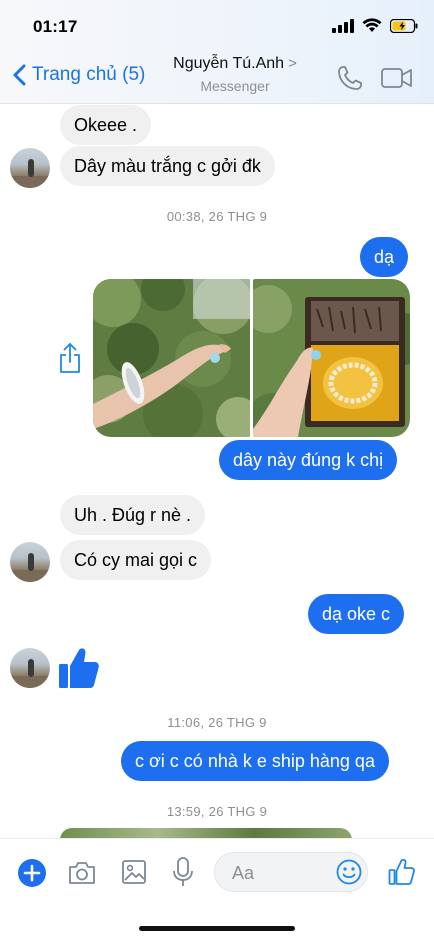 Image resolution: width=434 pixels, height=941 pixels. Describe the element at coordinates (308, 460) in the screenshot. I see `outgoing-message: dây này đúng k chị` at that location.